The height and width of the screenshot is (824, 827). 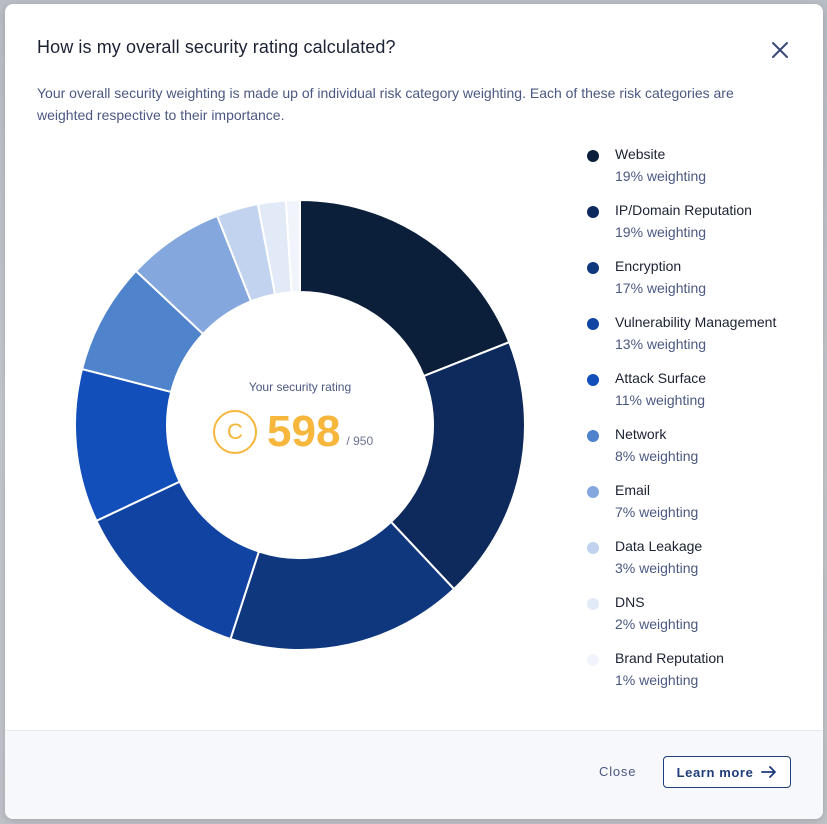 I want to click on legend-name: Network, so click(x=641, y=434).